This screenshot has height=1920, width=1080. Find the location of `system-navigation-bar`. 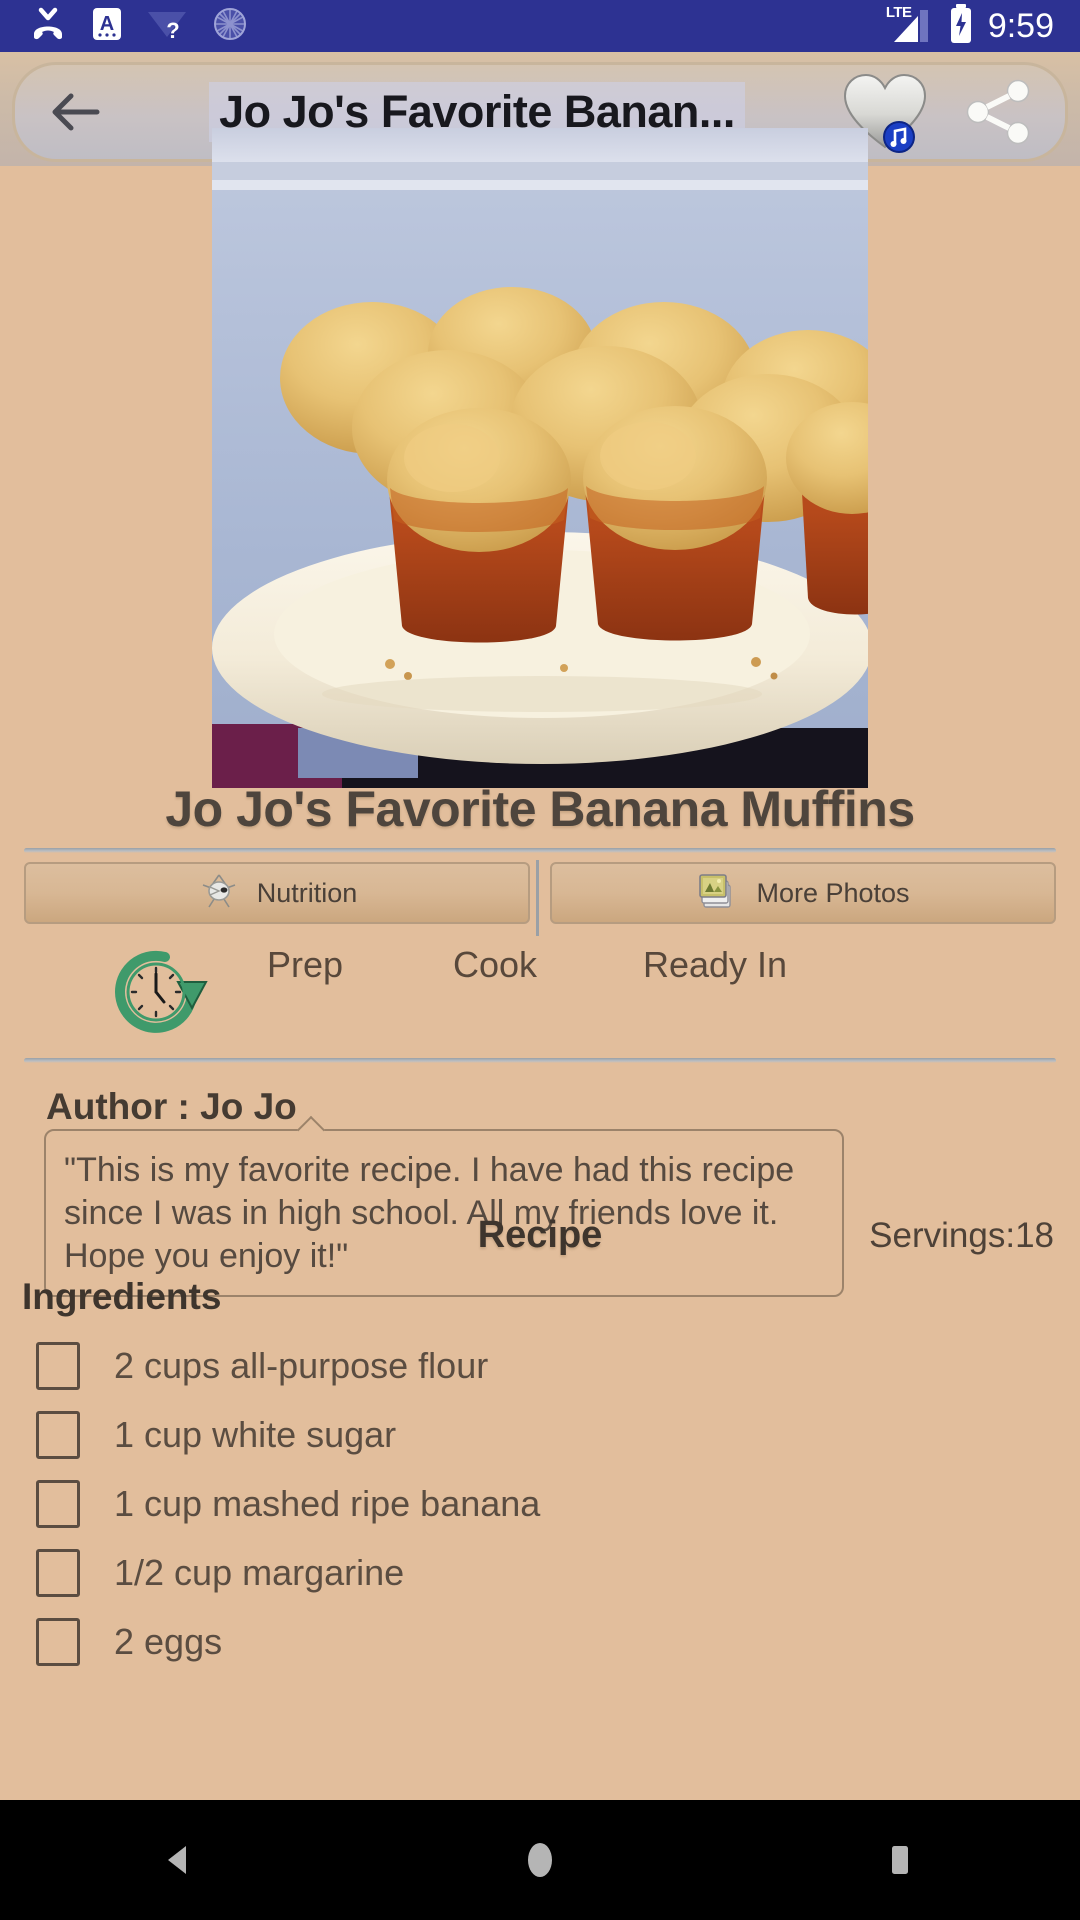

system-navigation-bar is located at coordinates (540, 1860).